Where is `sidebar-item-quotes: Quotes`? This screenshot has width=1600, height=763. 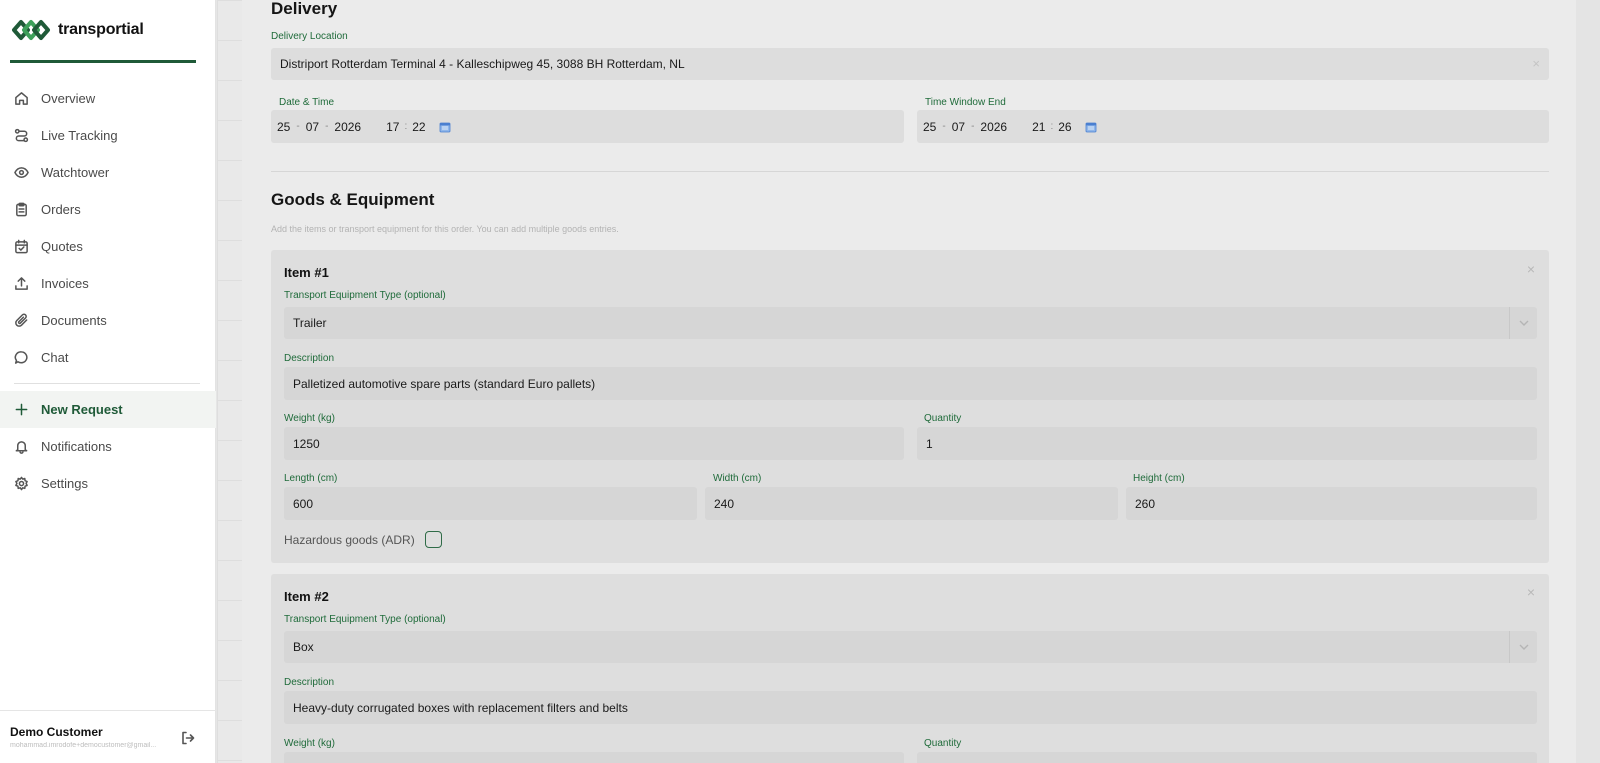
sidebar-item-quotes: Quotes is located at coordinates (108, 246).